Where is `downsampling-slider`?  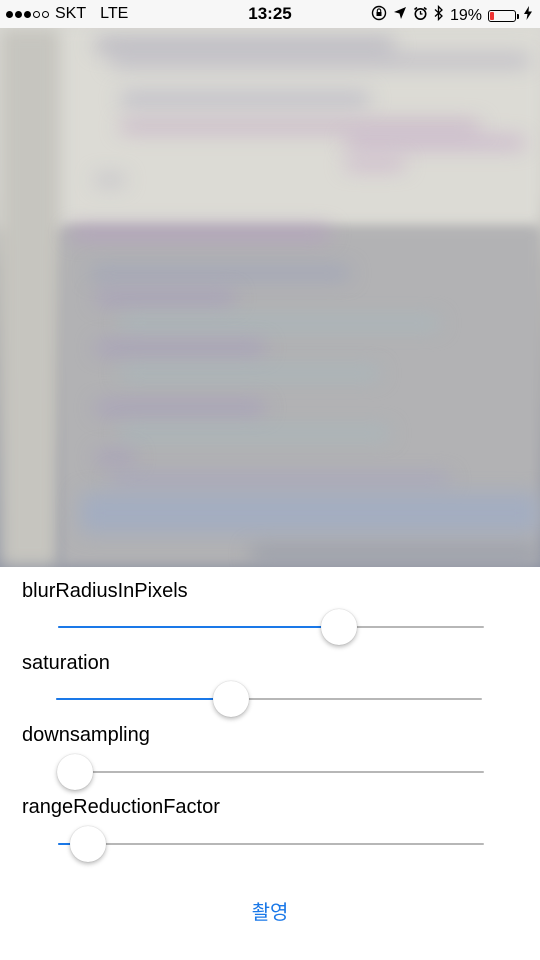 downsampling-slider is located at coordinates (270, 772).